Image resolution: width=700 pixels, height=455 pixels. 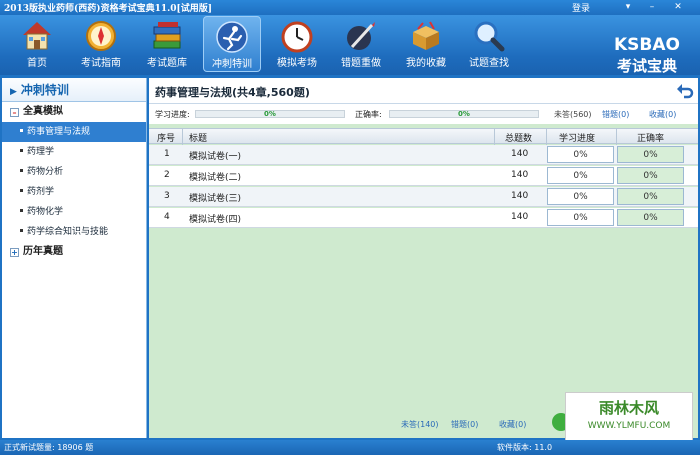 I want to click on header-total: 总题数, so click(x=519, y=139).